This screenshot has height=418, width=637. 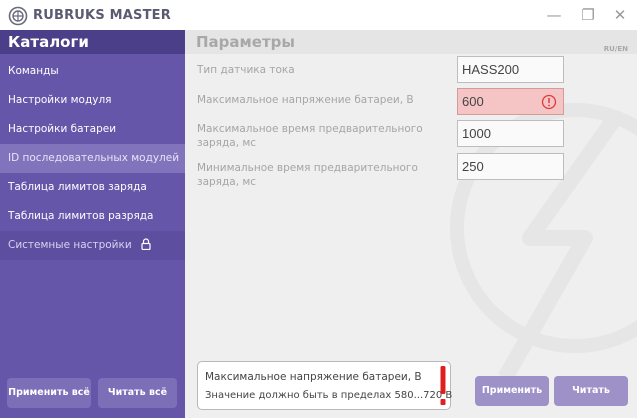 What do you see at coordinates (549, 102) in the screenshot?
I see `error-circle-icon` at bounding box center [549, 102].